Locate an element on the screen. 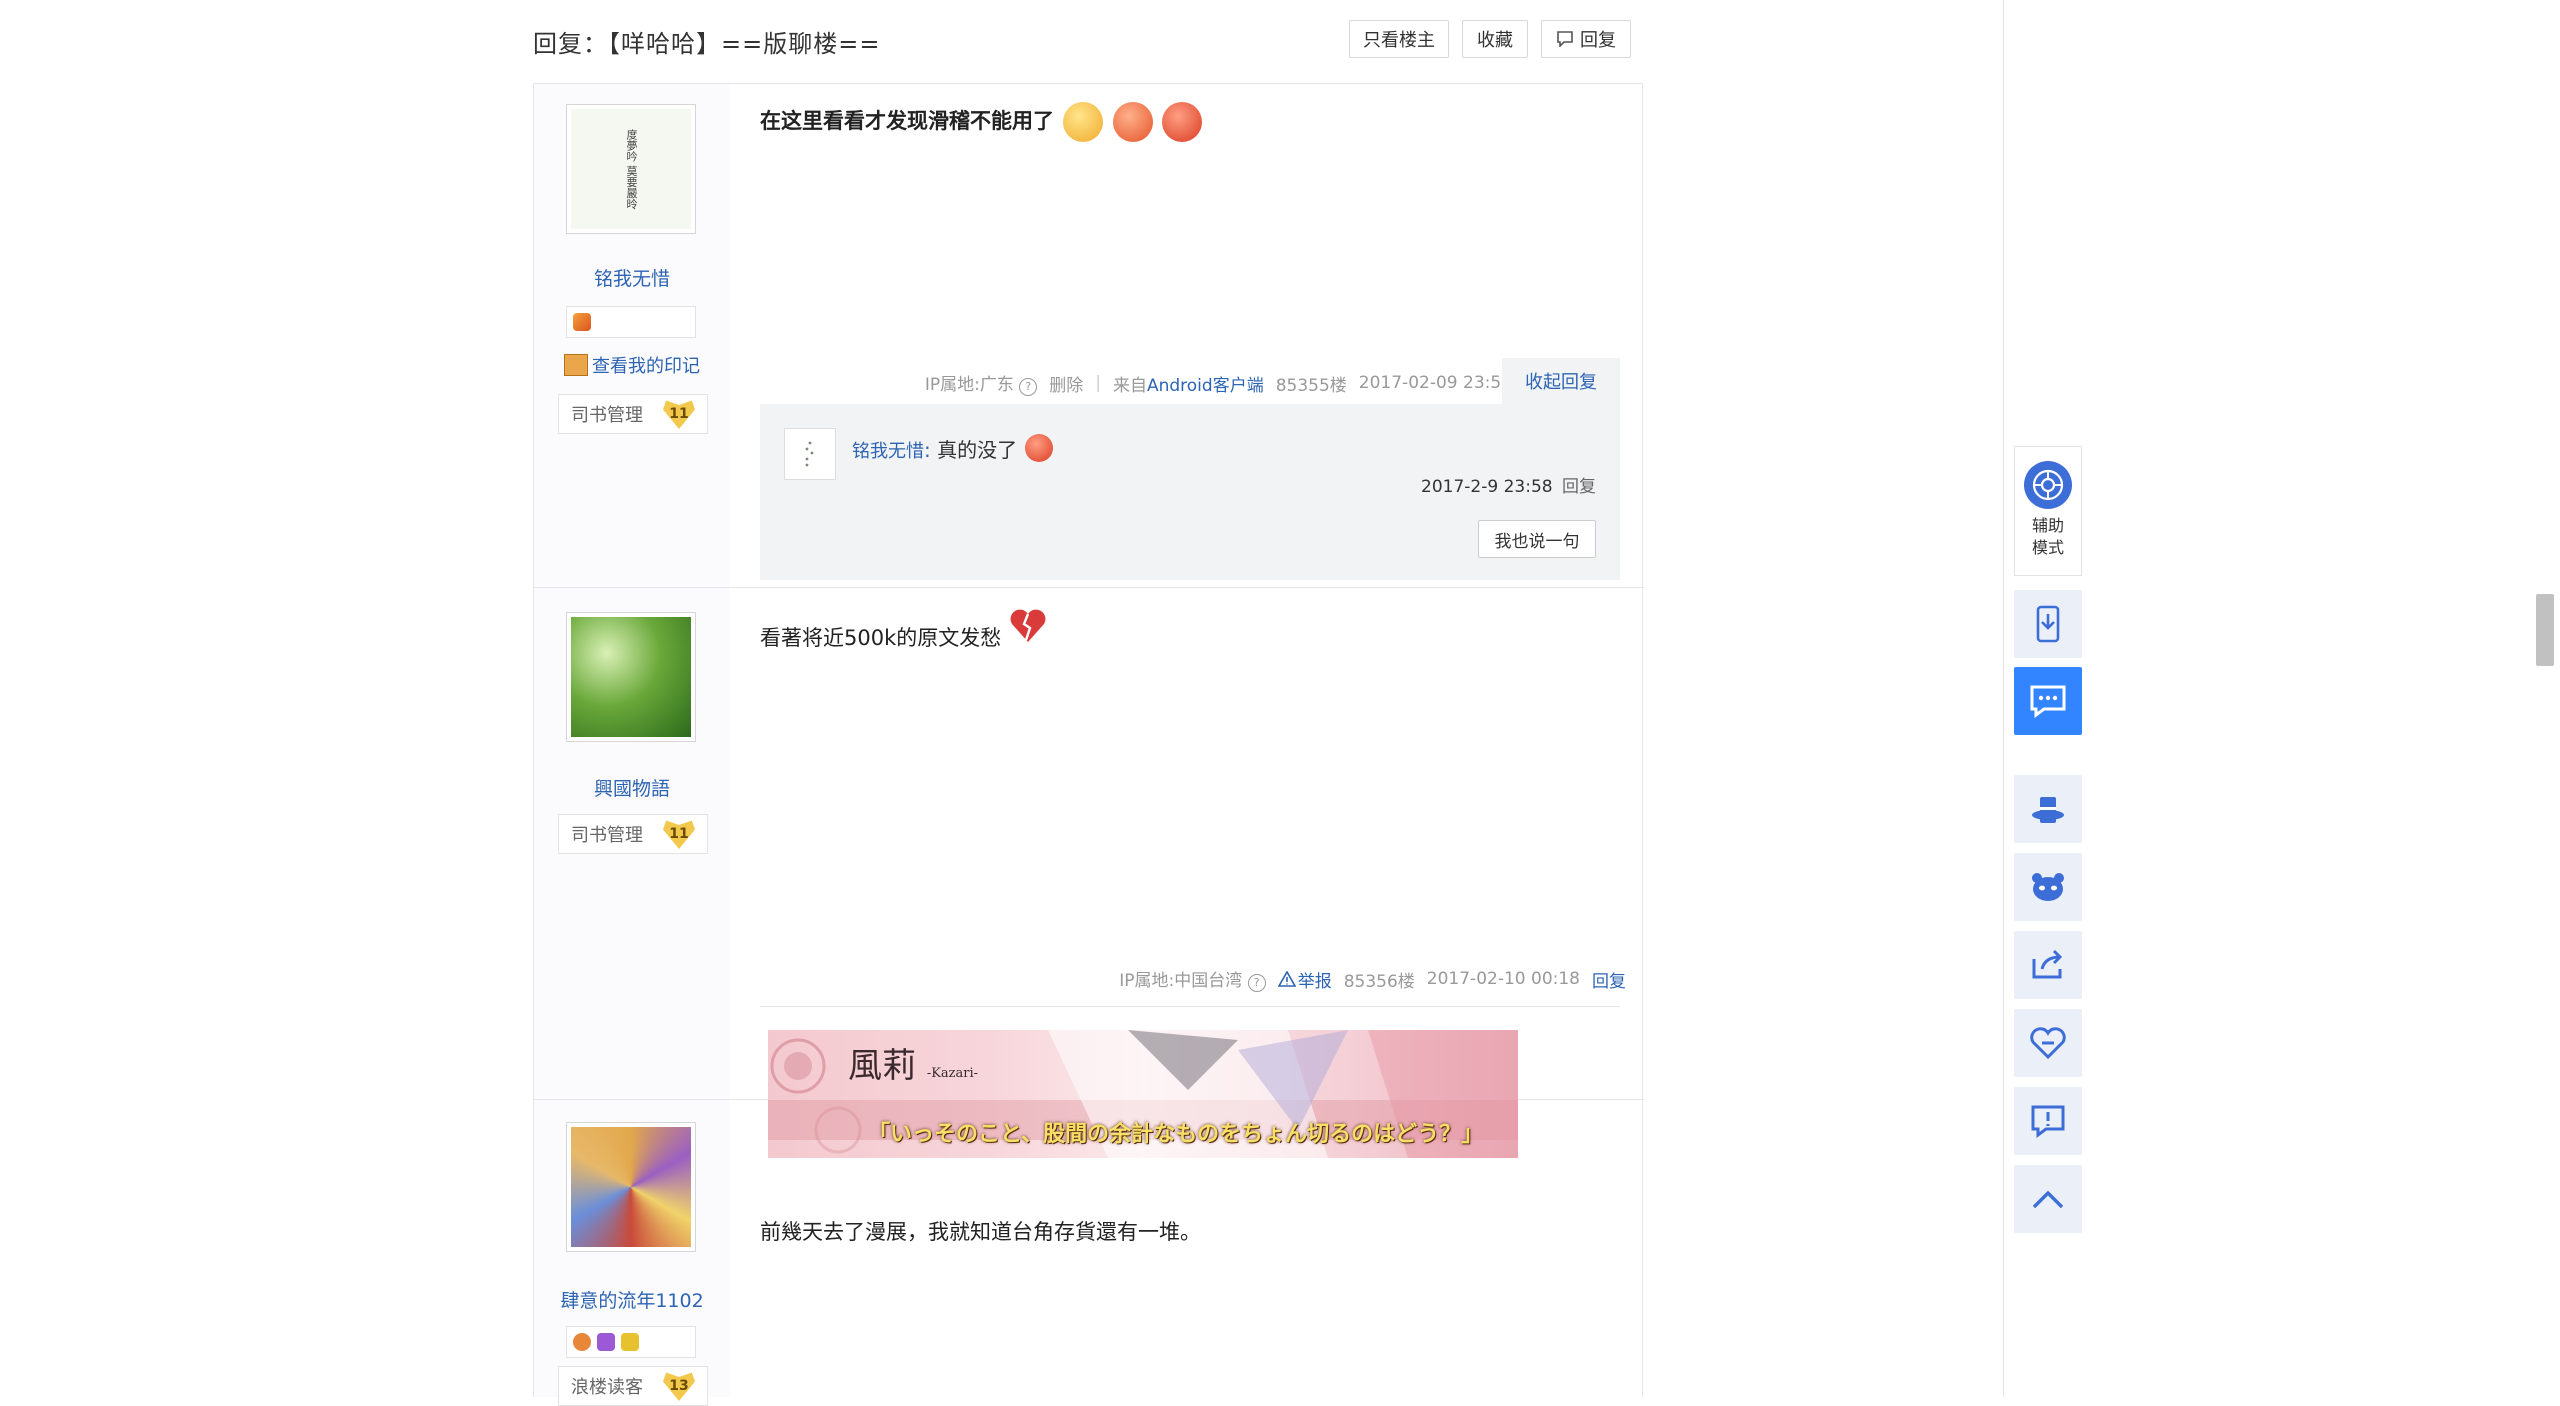  from-client: 来自Android客户端 is located at coordinates (1188, 383).